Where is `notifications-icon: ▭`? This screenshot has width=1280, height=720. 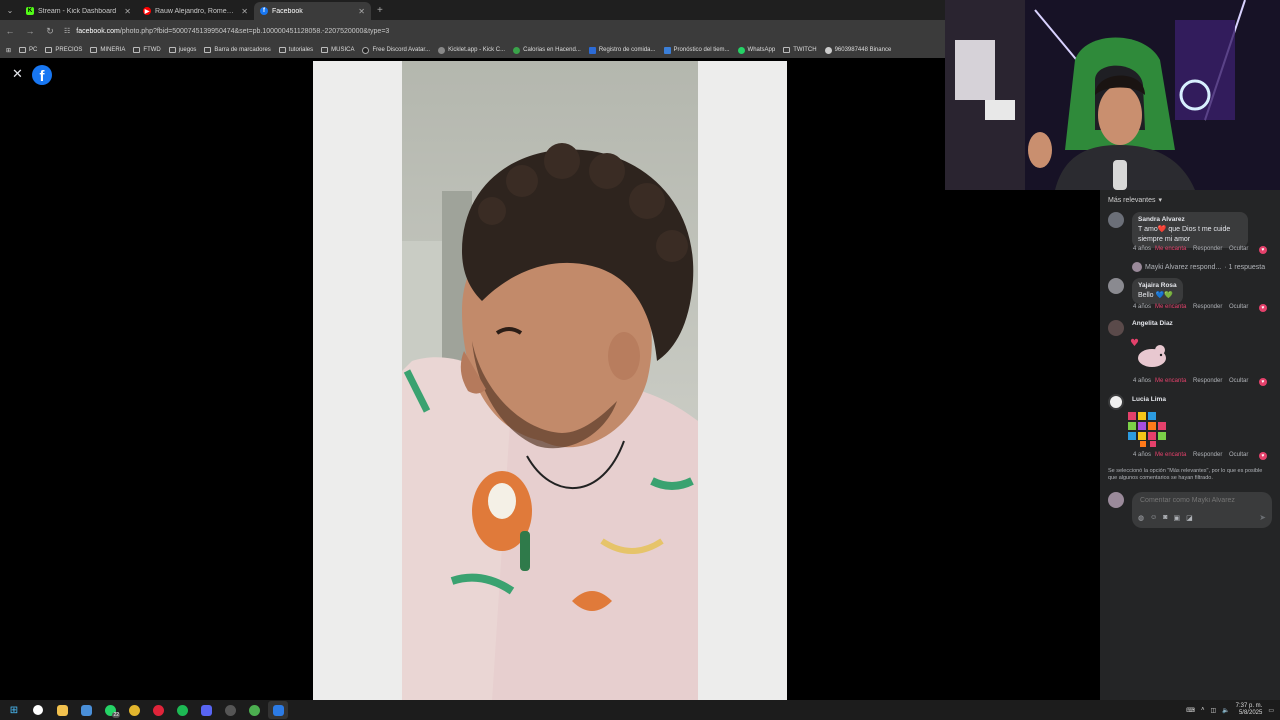
notifications-icon: ▭ is located at coordinates (1271, 710).